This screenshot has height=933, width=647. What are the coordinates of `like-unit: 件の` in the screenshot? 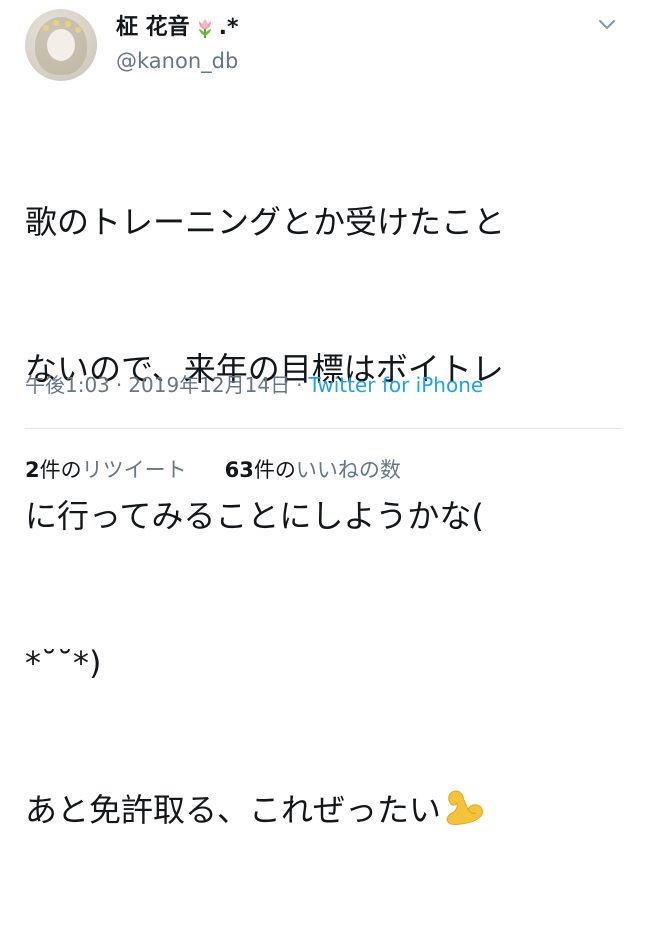 It's located at (274, 470).